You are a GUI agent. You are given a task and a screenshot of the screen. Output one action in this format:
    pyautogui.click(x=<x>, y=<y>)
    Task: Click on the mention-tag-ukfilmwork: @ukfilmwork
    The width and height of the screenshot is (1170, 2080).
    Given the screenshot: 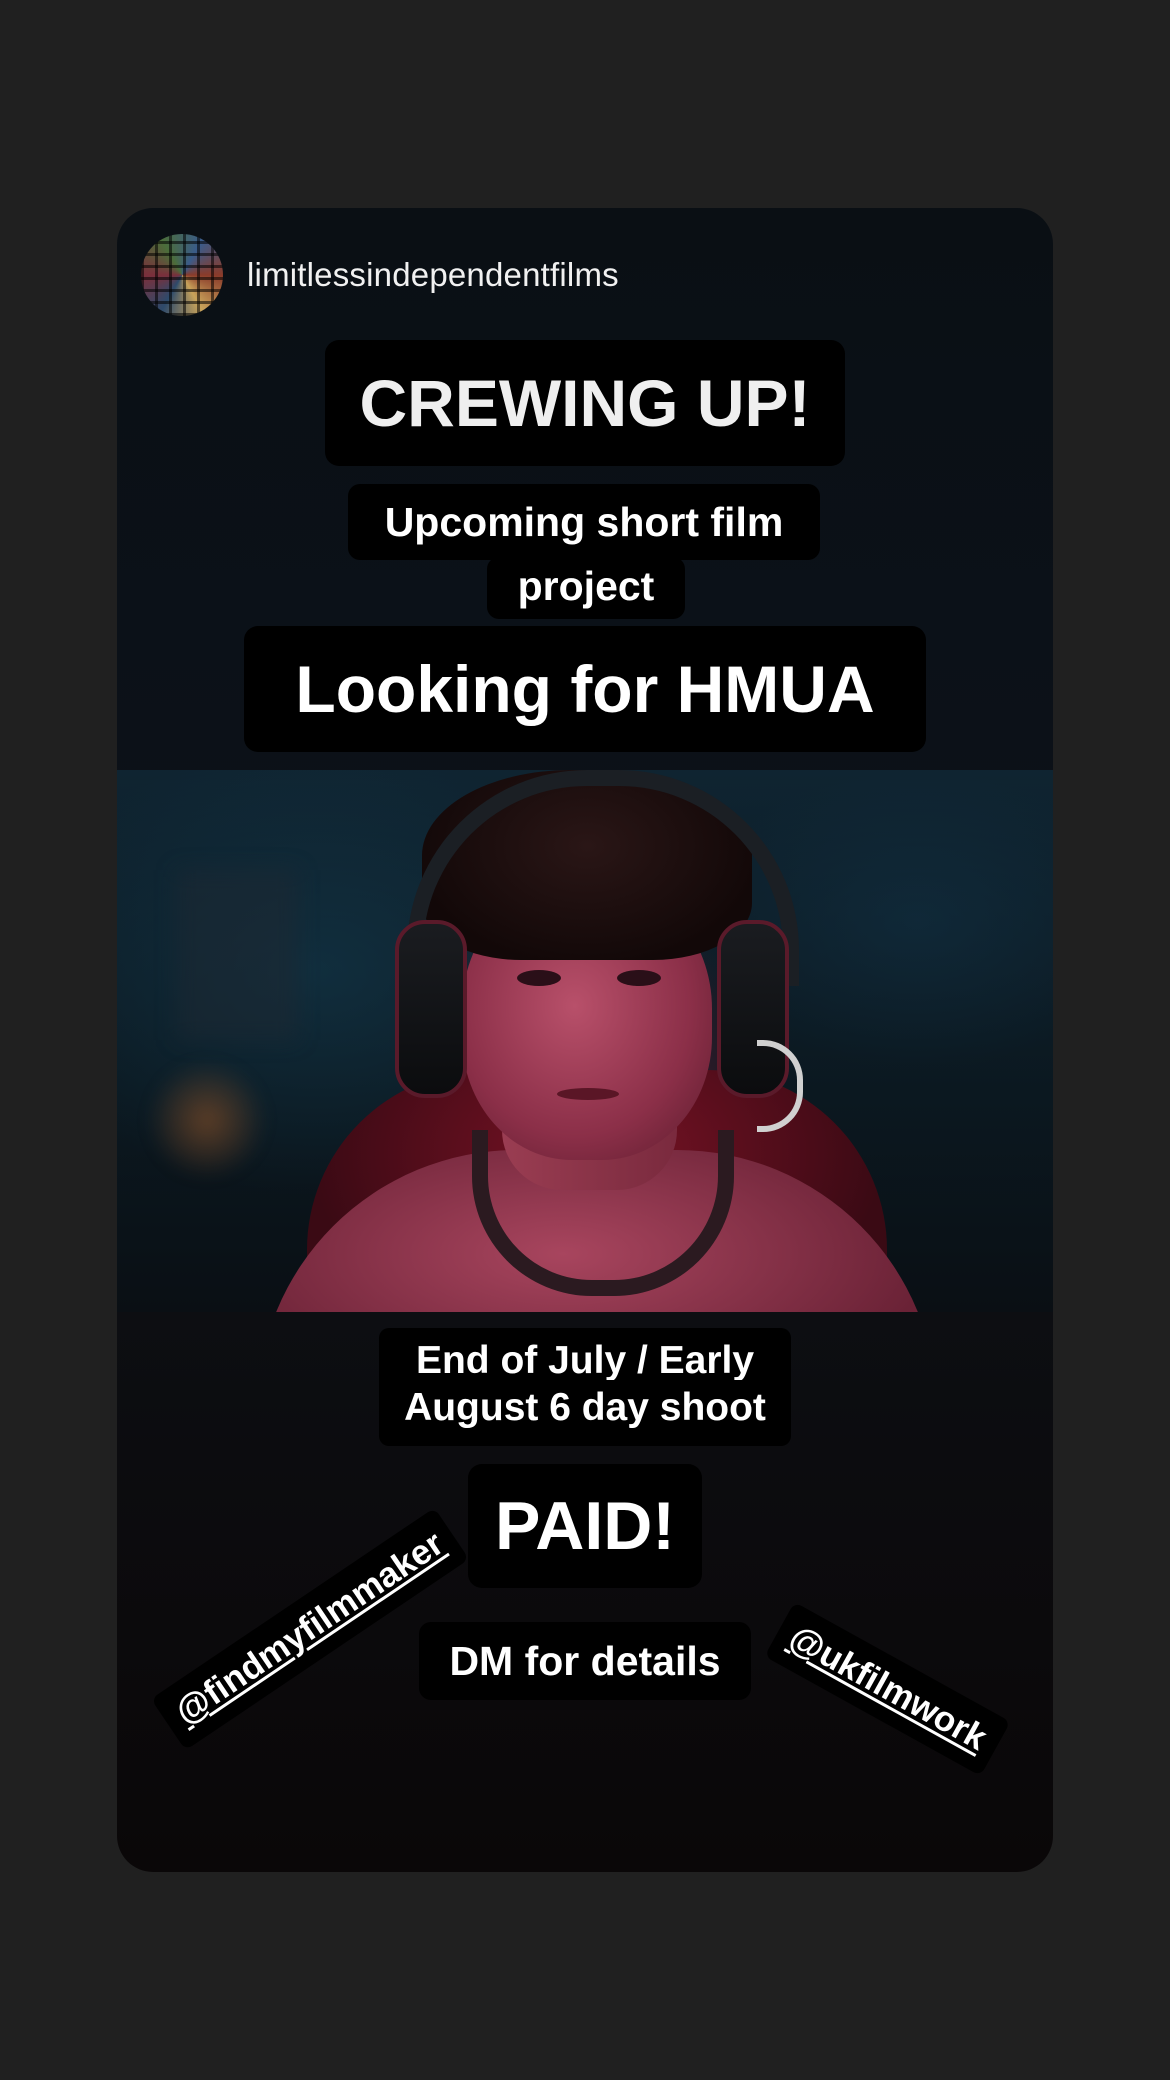 What is the action you would take?
    pyautogui.click(x=887, y=1689)
    